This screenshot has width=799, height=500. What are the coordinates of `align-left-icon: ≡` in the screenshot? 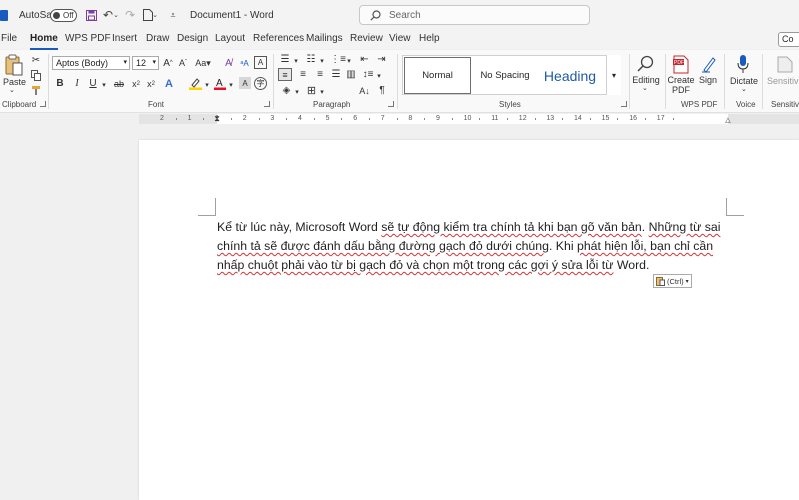 It's located at (285, 74).